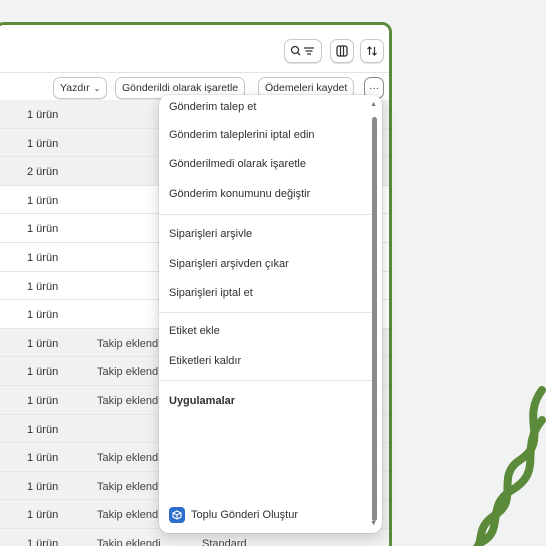 The height and width of the screenshot is (546, 546). Describe the element at coordinates (229, 264) in the screenshot. I see `menu-item-unarchive-orders: Siparişleri arşivden çıkar` at that location.